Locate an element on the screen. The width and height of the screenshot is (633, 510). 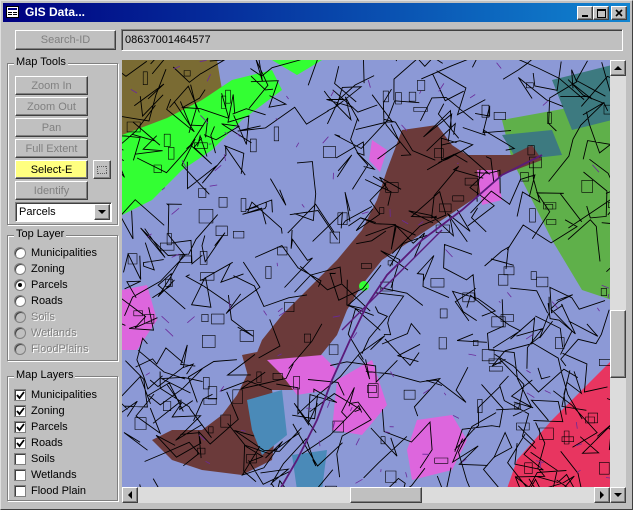
arrow-down-icon is located at coordinates (618, 494).